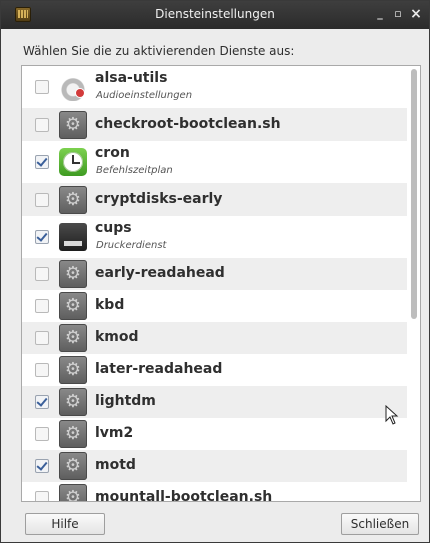  Describe the element at coordinates (214, 402) in the screenshot. I see `service-row: lightdm` at that location.